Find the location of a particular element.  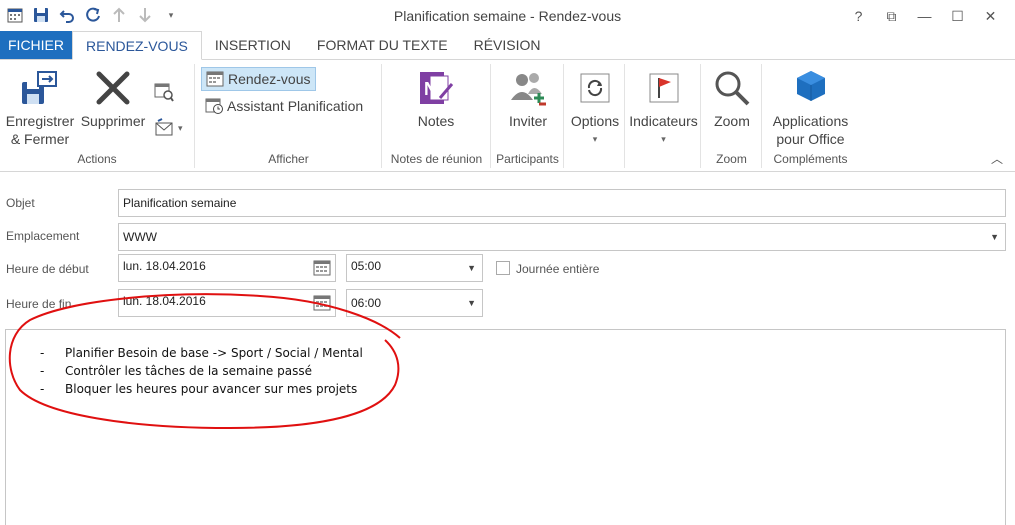

group-addins: Applications pour Office Compléments is located at coordinates (810, 116).